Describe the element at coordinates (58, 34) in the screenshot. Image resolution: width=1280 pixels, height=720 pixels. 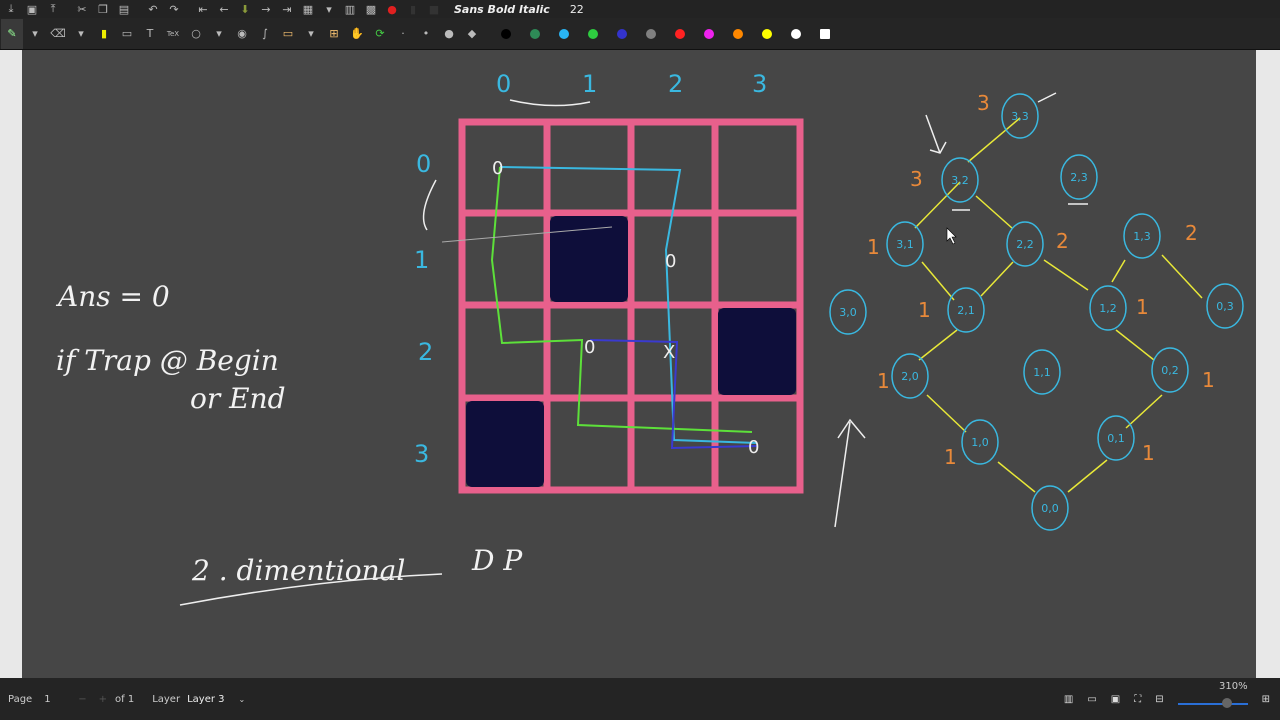
I see `eraser-tool-icon: ⌫` at that location.